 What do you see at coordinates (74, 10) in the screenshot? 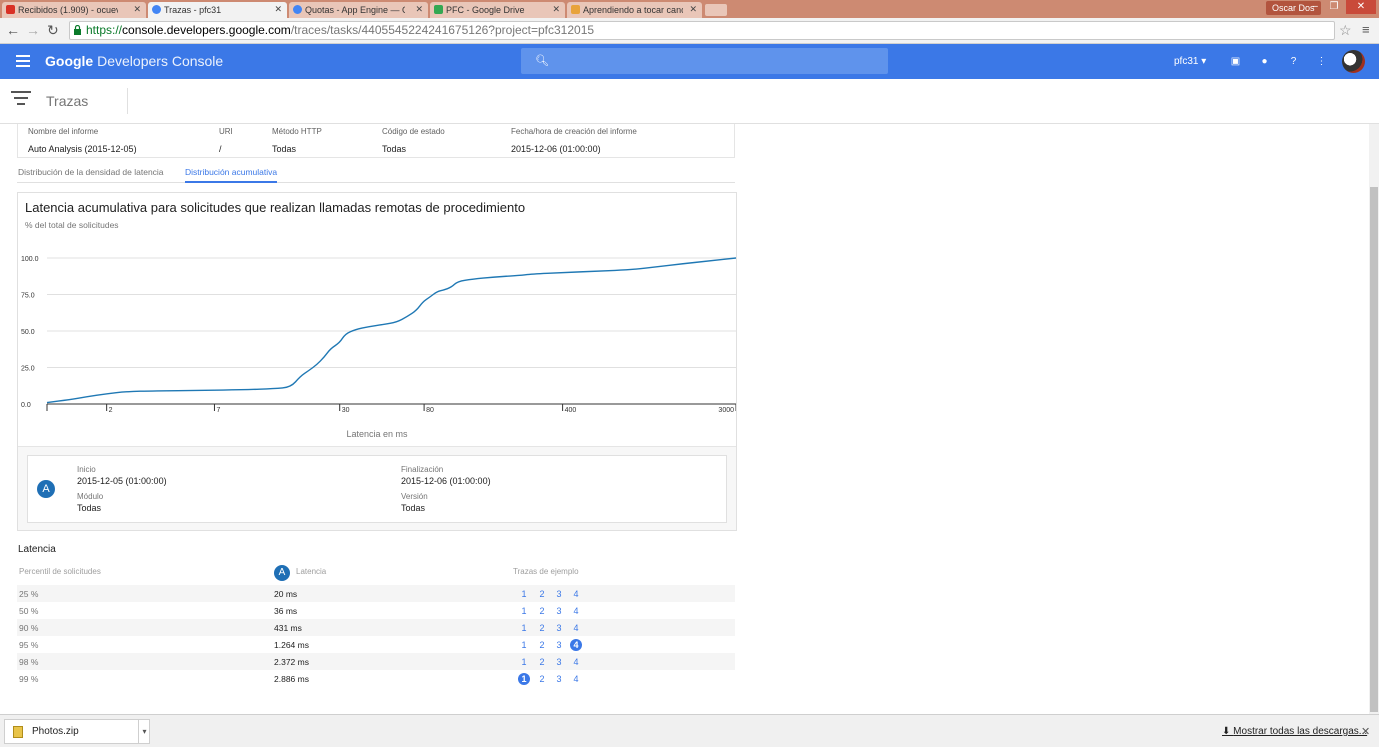
I see `browser-tab-gmail: Recibidos (1.909) - ocueva ✕` at bounding box center [74, 10].